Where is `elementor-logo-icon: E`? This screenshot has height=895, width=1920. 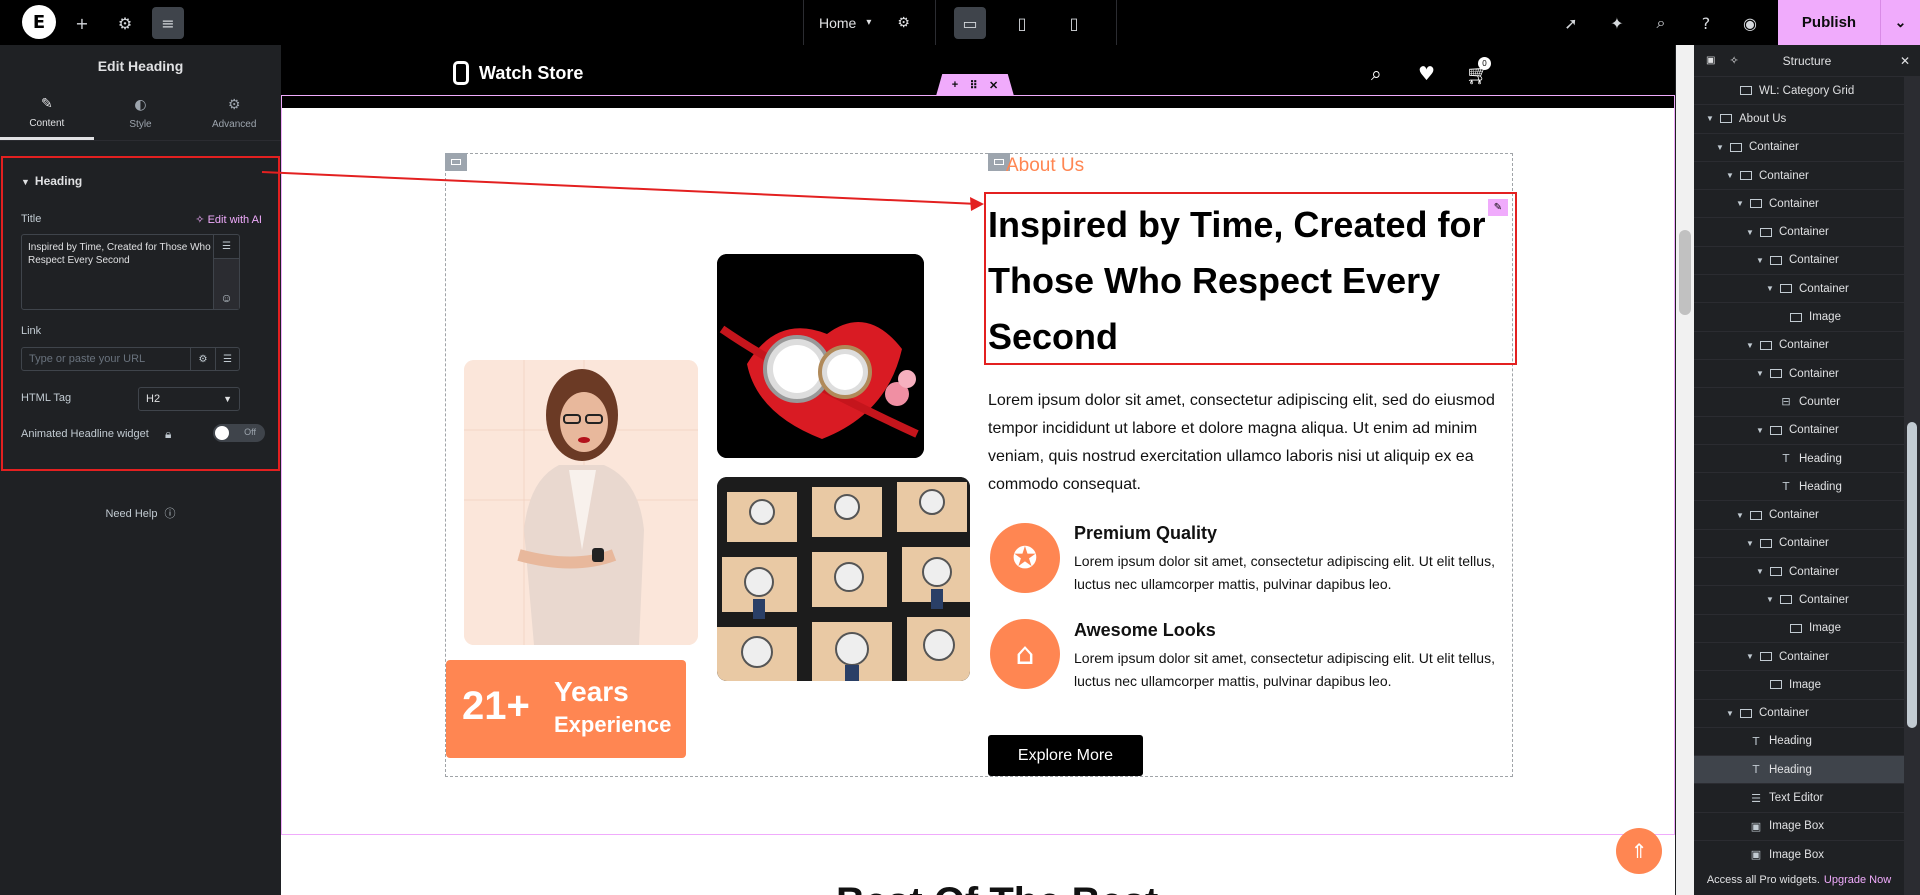 elementor-logo-icon: E is located at coordinates (39, 22).